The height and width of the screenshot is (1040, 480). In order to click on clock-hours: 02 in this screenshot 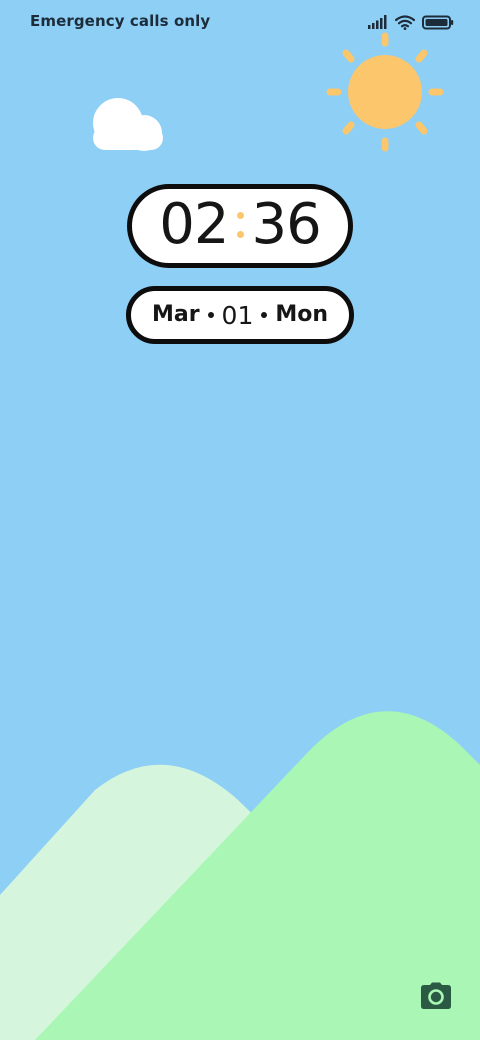, I will do `click(194, 224)`.